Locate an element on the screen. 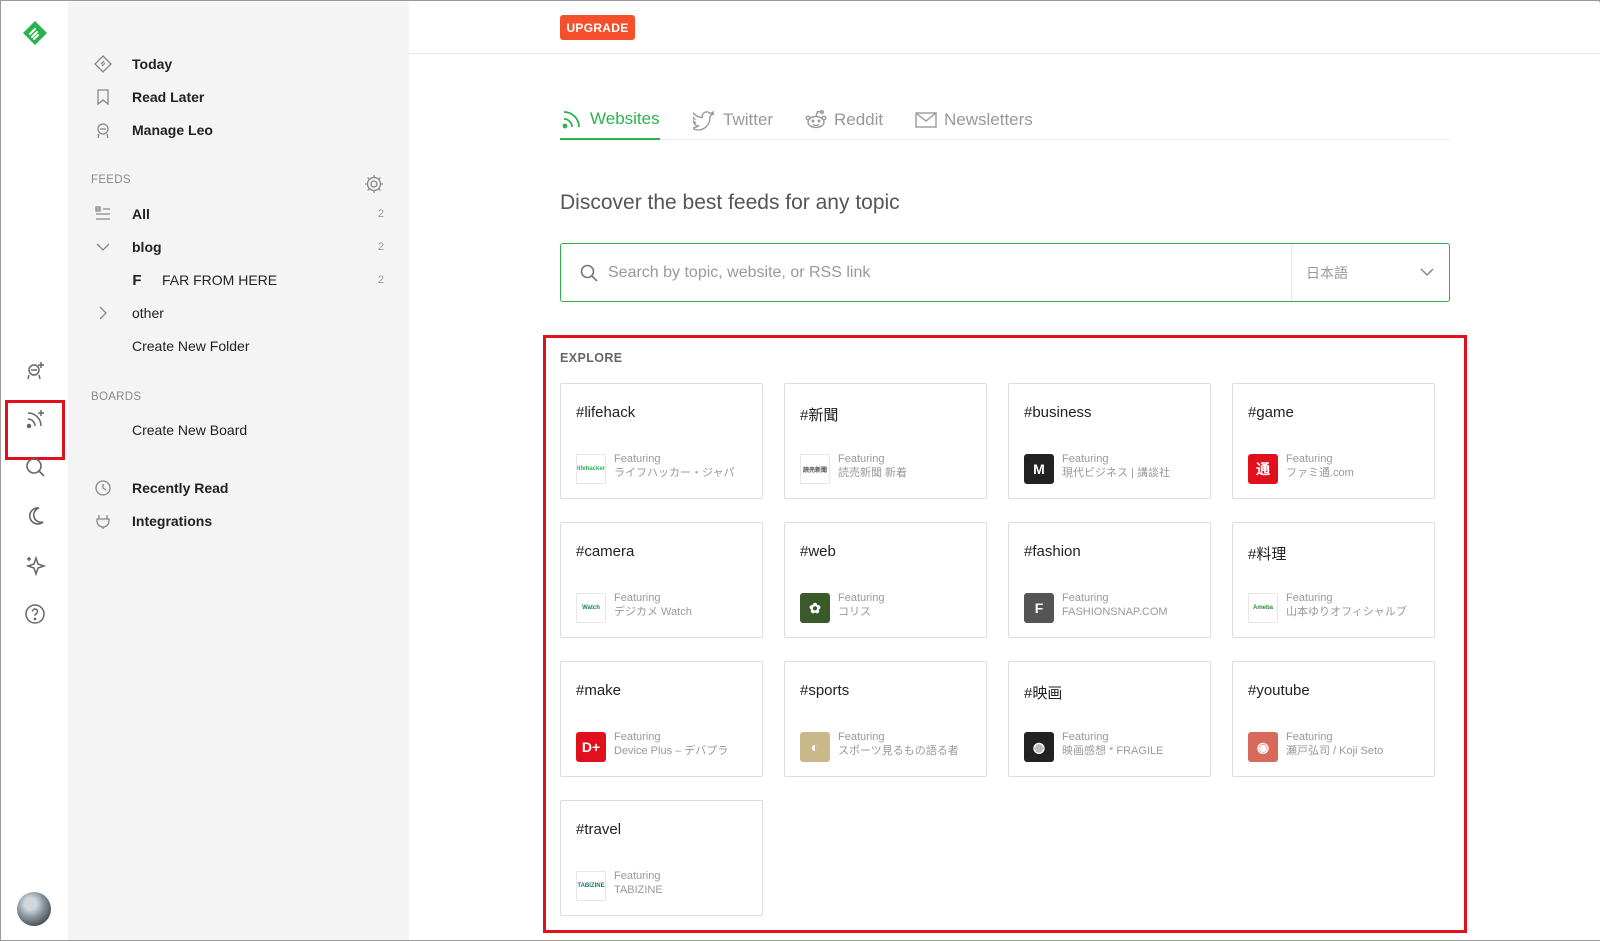 This screenshot has height=941, width=1600. tab-newsletters-label: Newsletters is located at coordinates (988, 119).